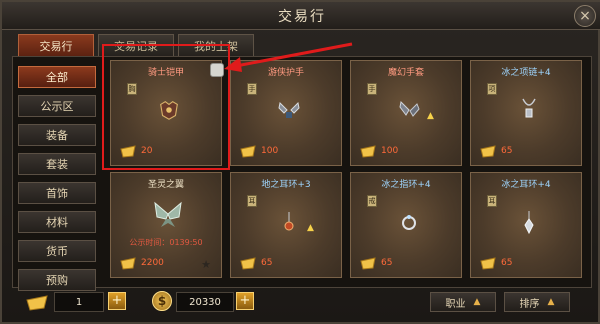 This screenshot has width=600, height=324. What do you see at coordinates (529, 110) in the screenshot?
I see `necklace-icon` at bounding box center [529, 110].